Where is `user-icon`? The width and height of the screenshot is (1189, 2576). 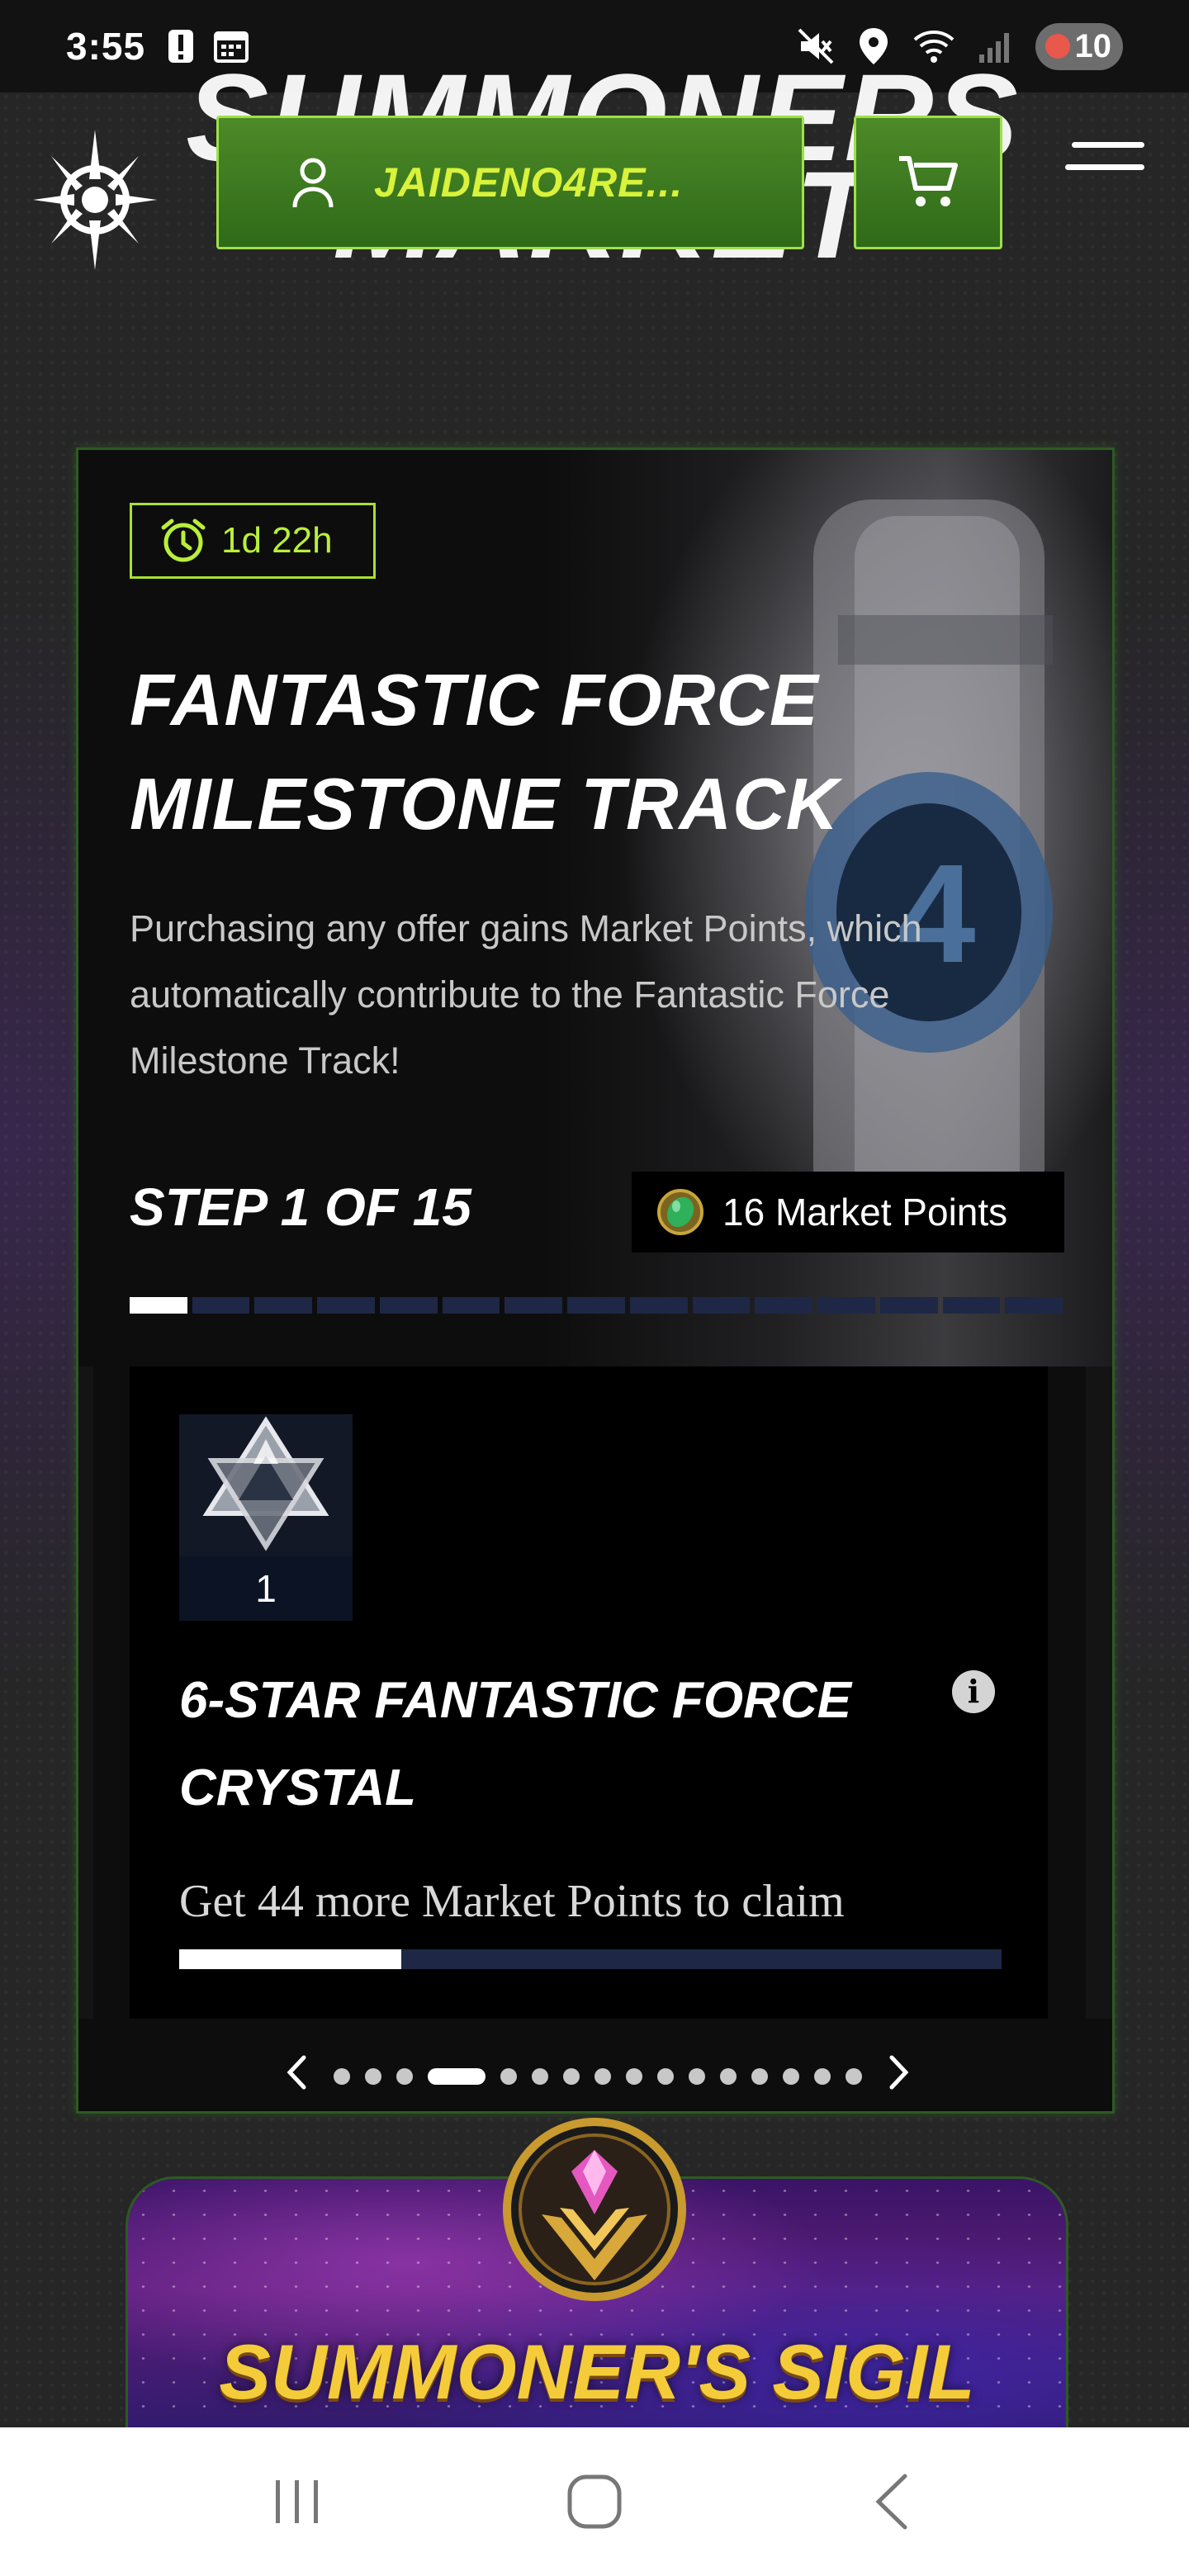
user-icon is located at coordinates (313, 183).